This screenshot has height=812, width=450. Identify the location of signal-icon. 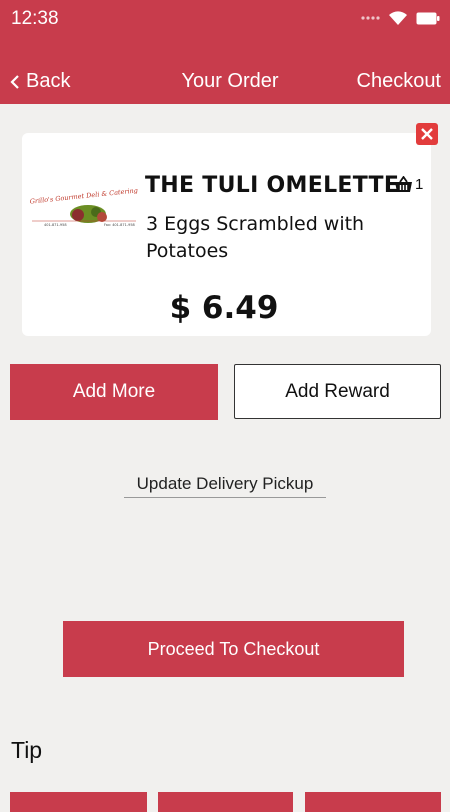
(370, 18).